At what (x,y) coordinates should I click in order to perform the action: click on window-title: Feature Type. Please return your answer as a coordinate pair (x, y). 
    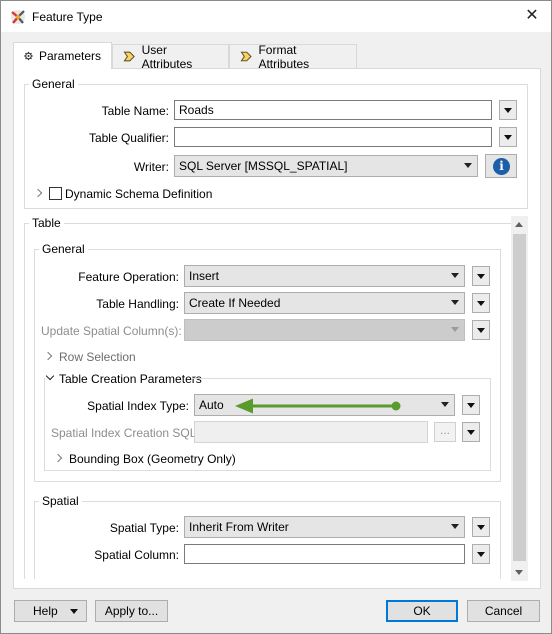
    Looking at the image, I should click on (67, 17).